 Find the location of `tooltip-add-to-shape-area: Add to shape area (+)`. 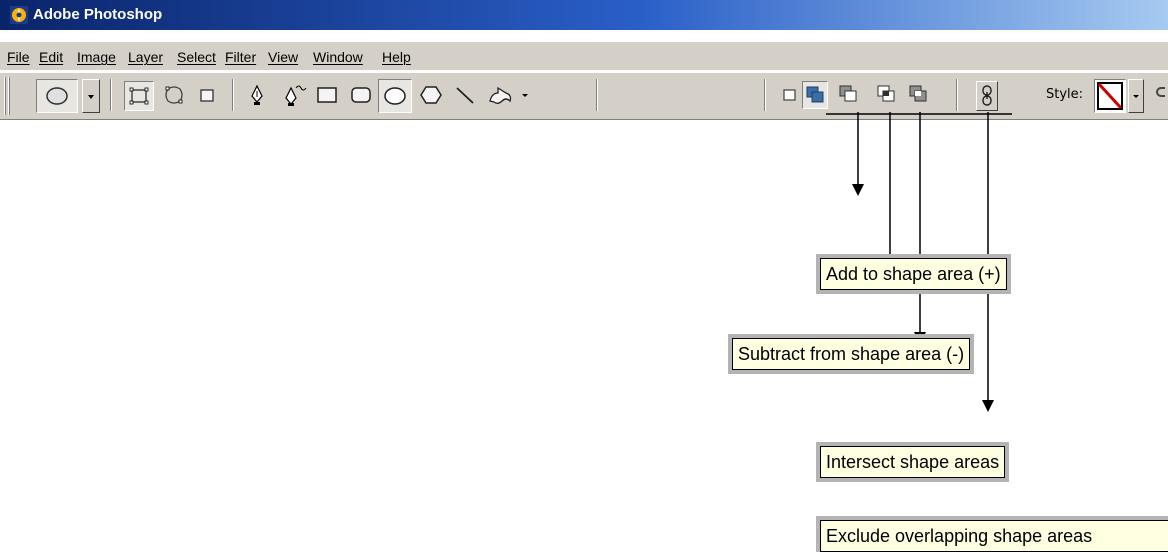

tooltip-add-to-shape-area: Add to shape area (+) is located at coordinates (913, 274).